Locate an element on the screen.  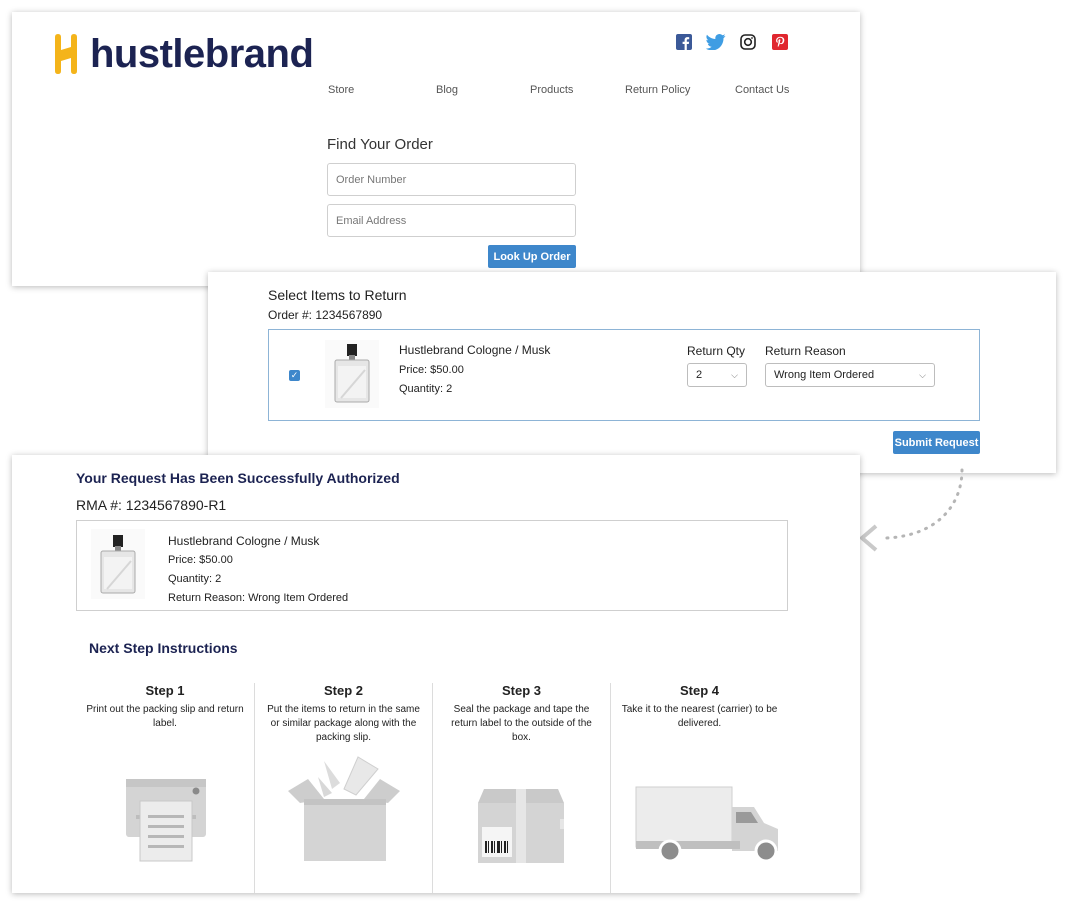
printer-icon is located at coordinates (166, 820).